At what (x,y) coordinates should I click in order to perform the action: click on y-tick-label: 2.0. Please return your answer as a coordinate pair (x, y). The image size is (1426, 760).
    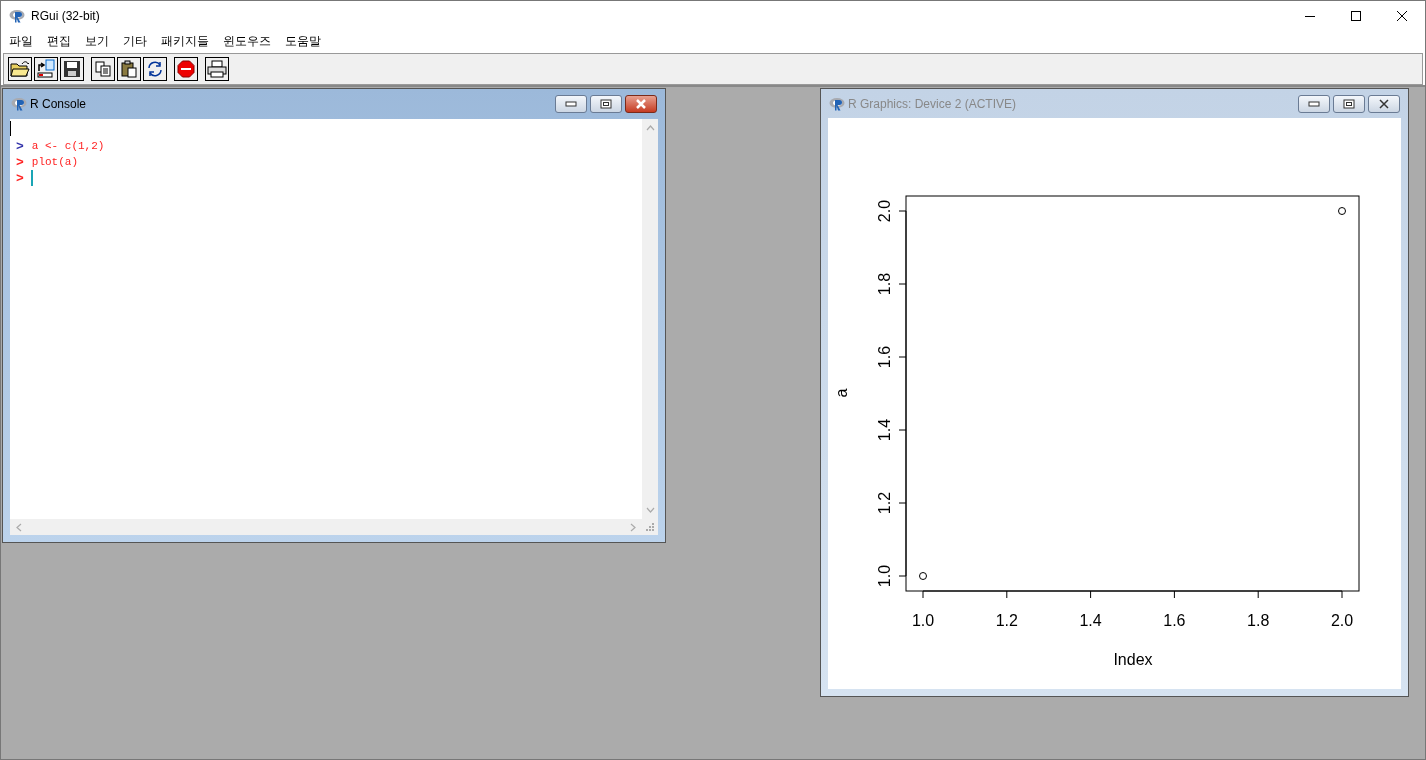
    Looking at the image, I should click on (884, 211).